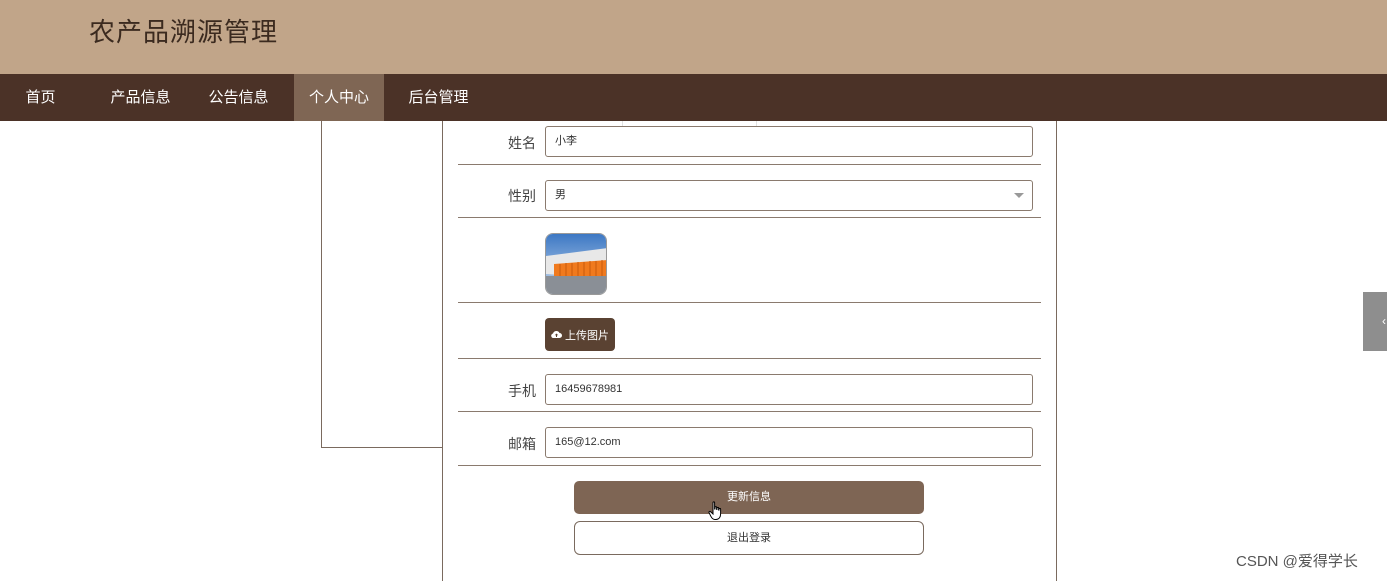 Image resolution: width=1387 pixels, height=581 pixels. I want to click on upload-image-button: 上传图片, so click(580, 334).